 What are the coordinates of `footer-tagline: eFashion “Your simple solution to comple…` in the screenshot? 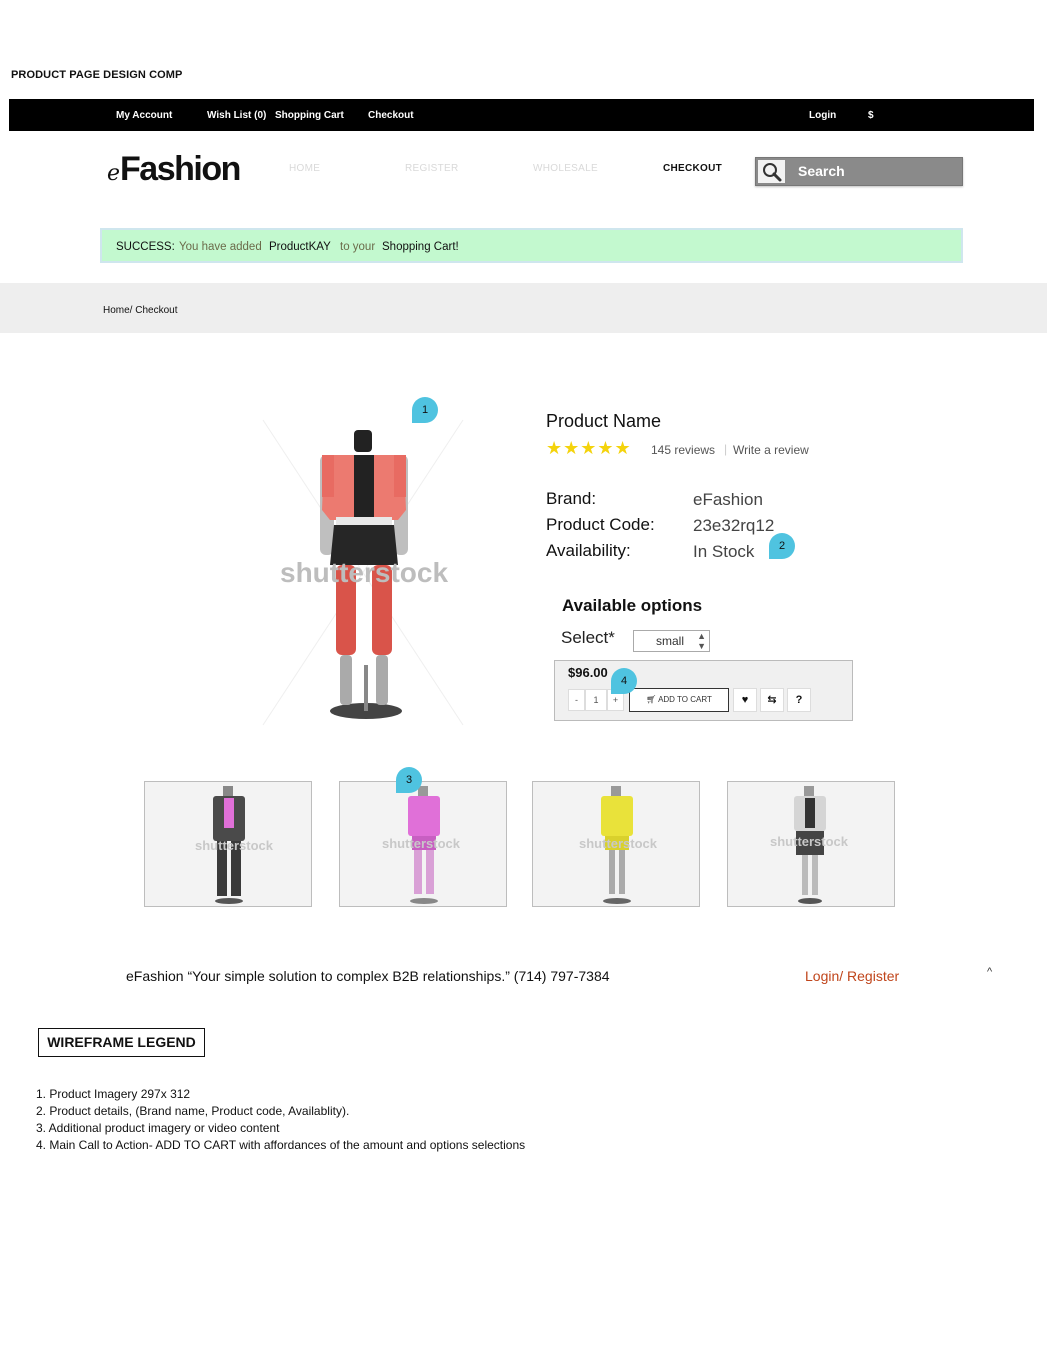 It's located at (368, 976).